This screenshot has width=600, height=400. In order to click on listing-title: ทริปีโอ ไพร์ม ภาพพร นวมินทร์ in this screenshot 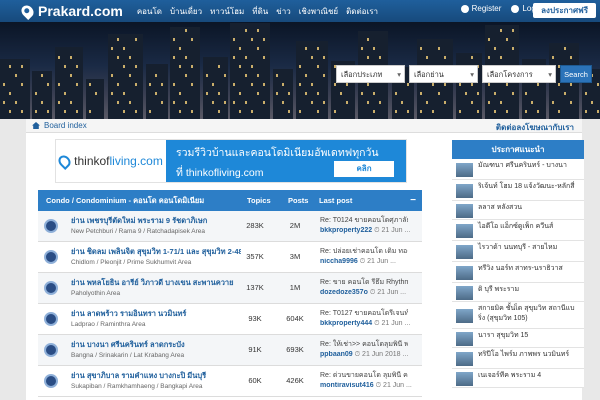, I will do `click(524, 354)`.